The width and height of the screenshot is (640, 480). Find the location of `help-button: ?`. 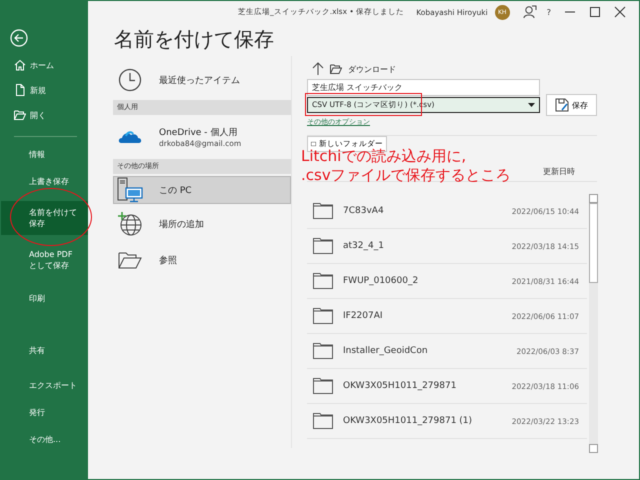

help-button: ? is located at coordinates (548, 12).